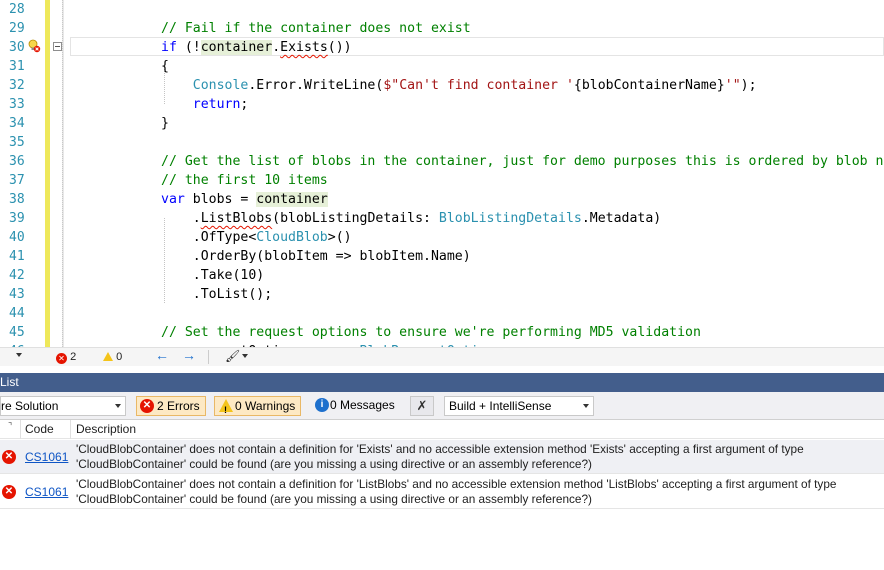 The width and height of the screenshot is (884, 570). I want to click on code-line: 41 .OrderBy(blobItem => blobItem.Name), so click(442, 256).